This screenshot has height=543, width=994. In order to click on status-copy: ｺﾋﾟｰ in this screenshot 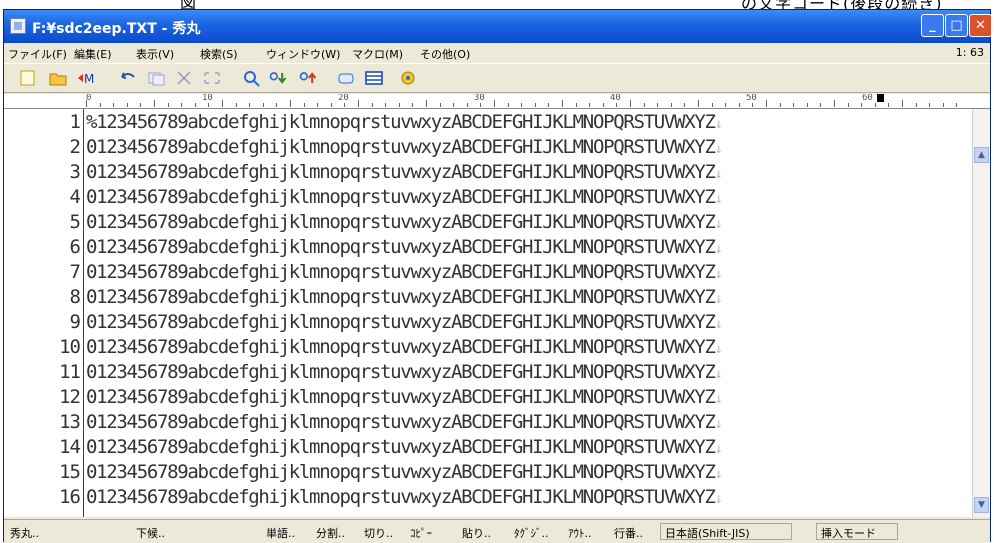, I will do `click(421, 533)`.